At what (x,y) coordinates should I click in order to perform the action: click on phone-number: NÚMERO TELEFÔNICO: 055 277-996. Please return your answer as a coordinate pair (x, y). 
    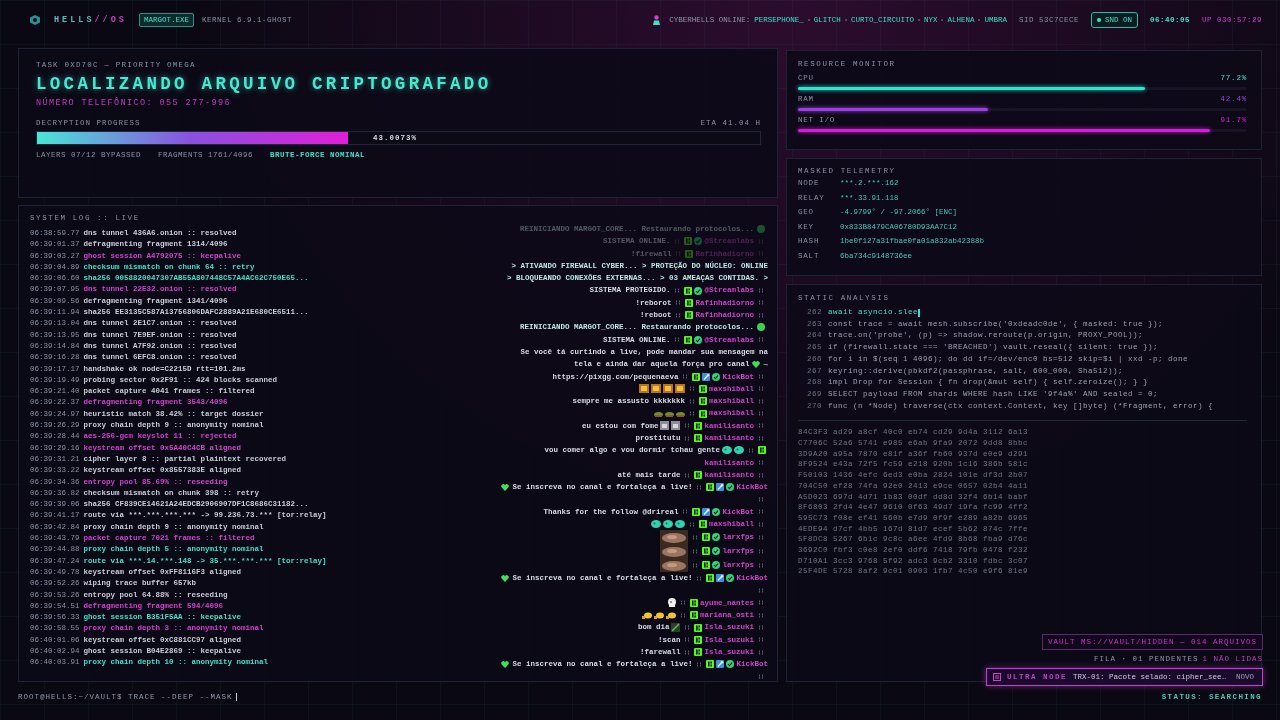
    Looking at the image, I should click on (134, 103).